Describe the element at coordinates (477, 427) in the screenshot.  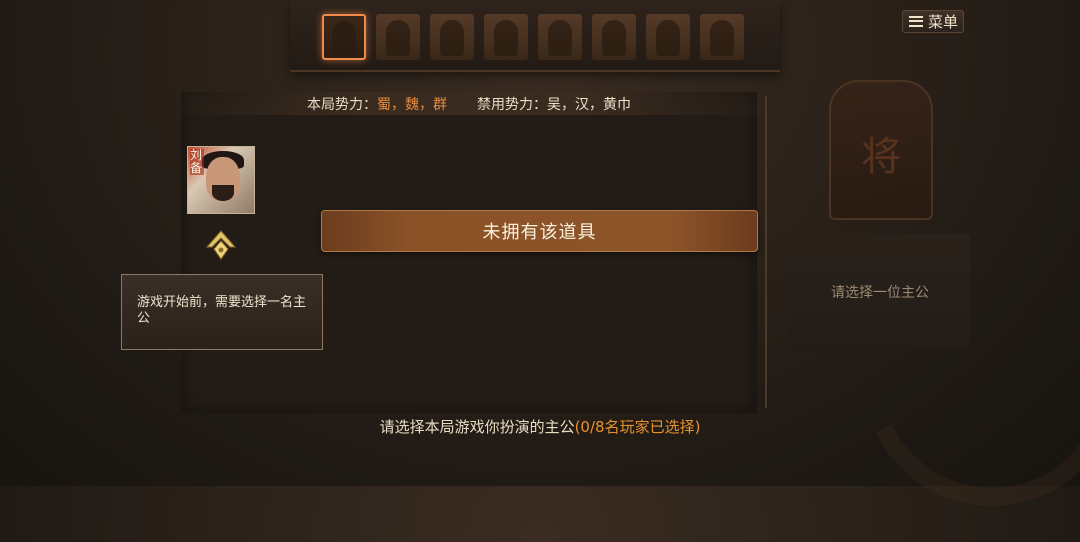
I see `selection-prompt-text: 请选择本局游戏你扮演的主公` at that location.